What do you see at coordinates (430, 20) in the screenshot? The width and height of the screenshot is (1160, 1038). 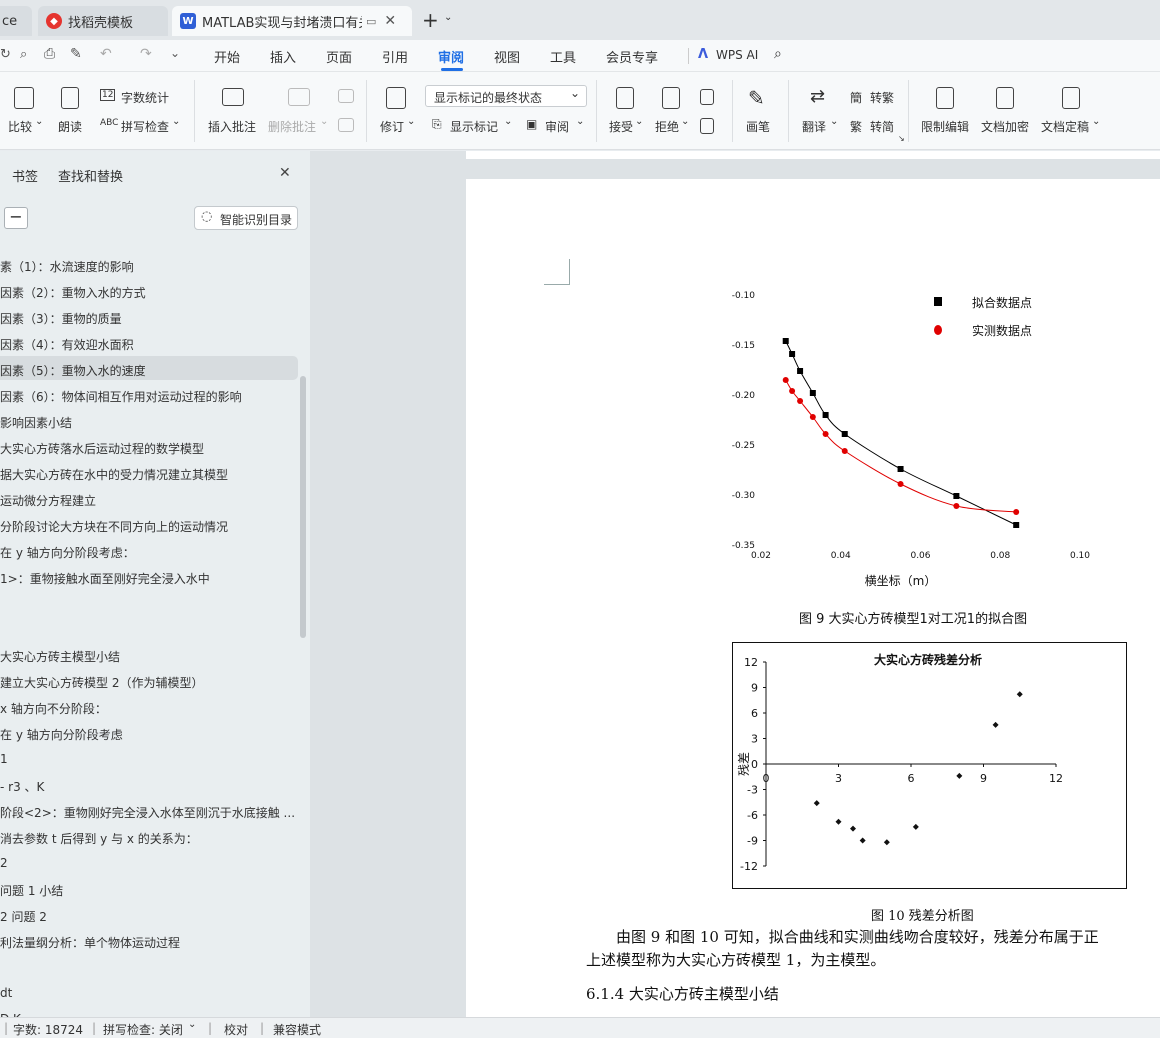 I see `new-tab-icon: +` at bounding box center [430, 20].